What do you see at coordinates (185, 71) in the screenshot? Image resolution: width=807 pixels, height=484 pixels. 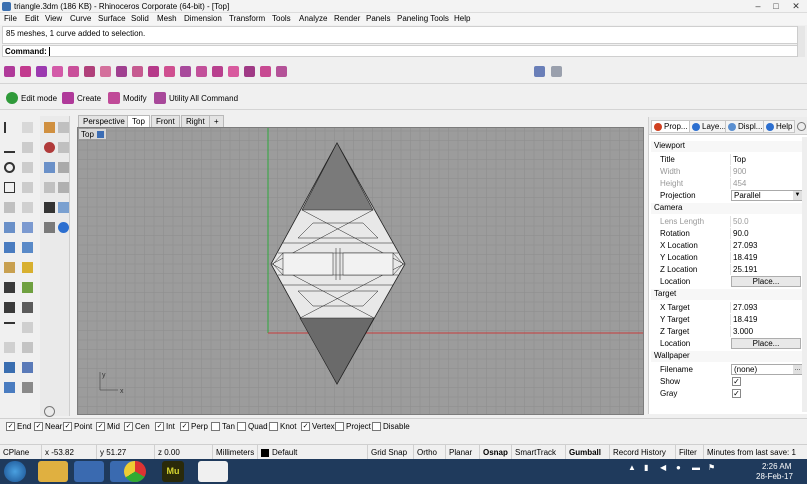 I see `paneling-grid-icon` at bounding box center [185, 71].